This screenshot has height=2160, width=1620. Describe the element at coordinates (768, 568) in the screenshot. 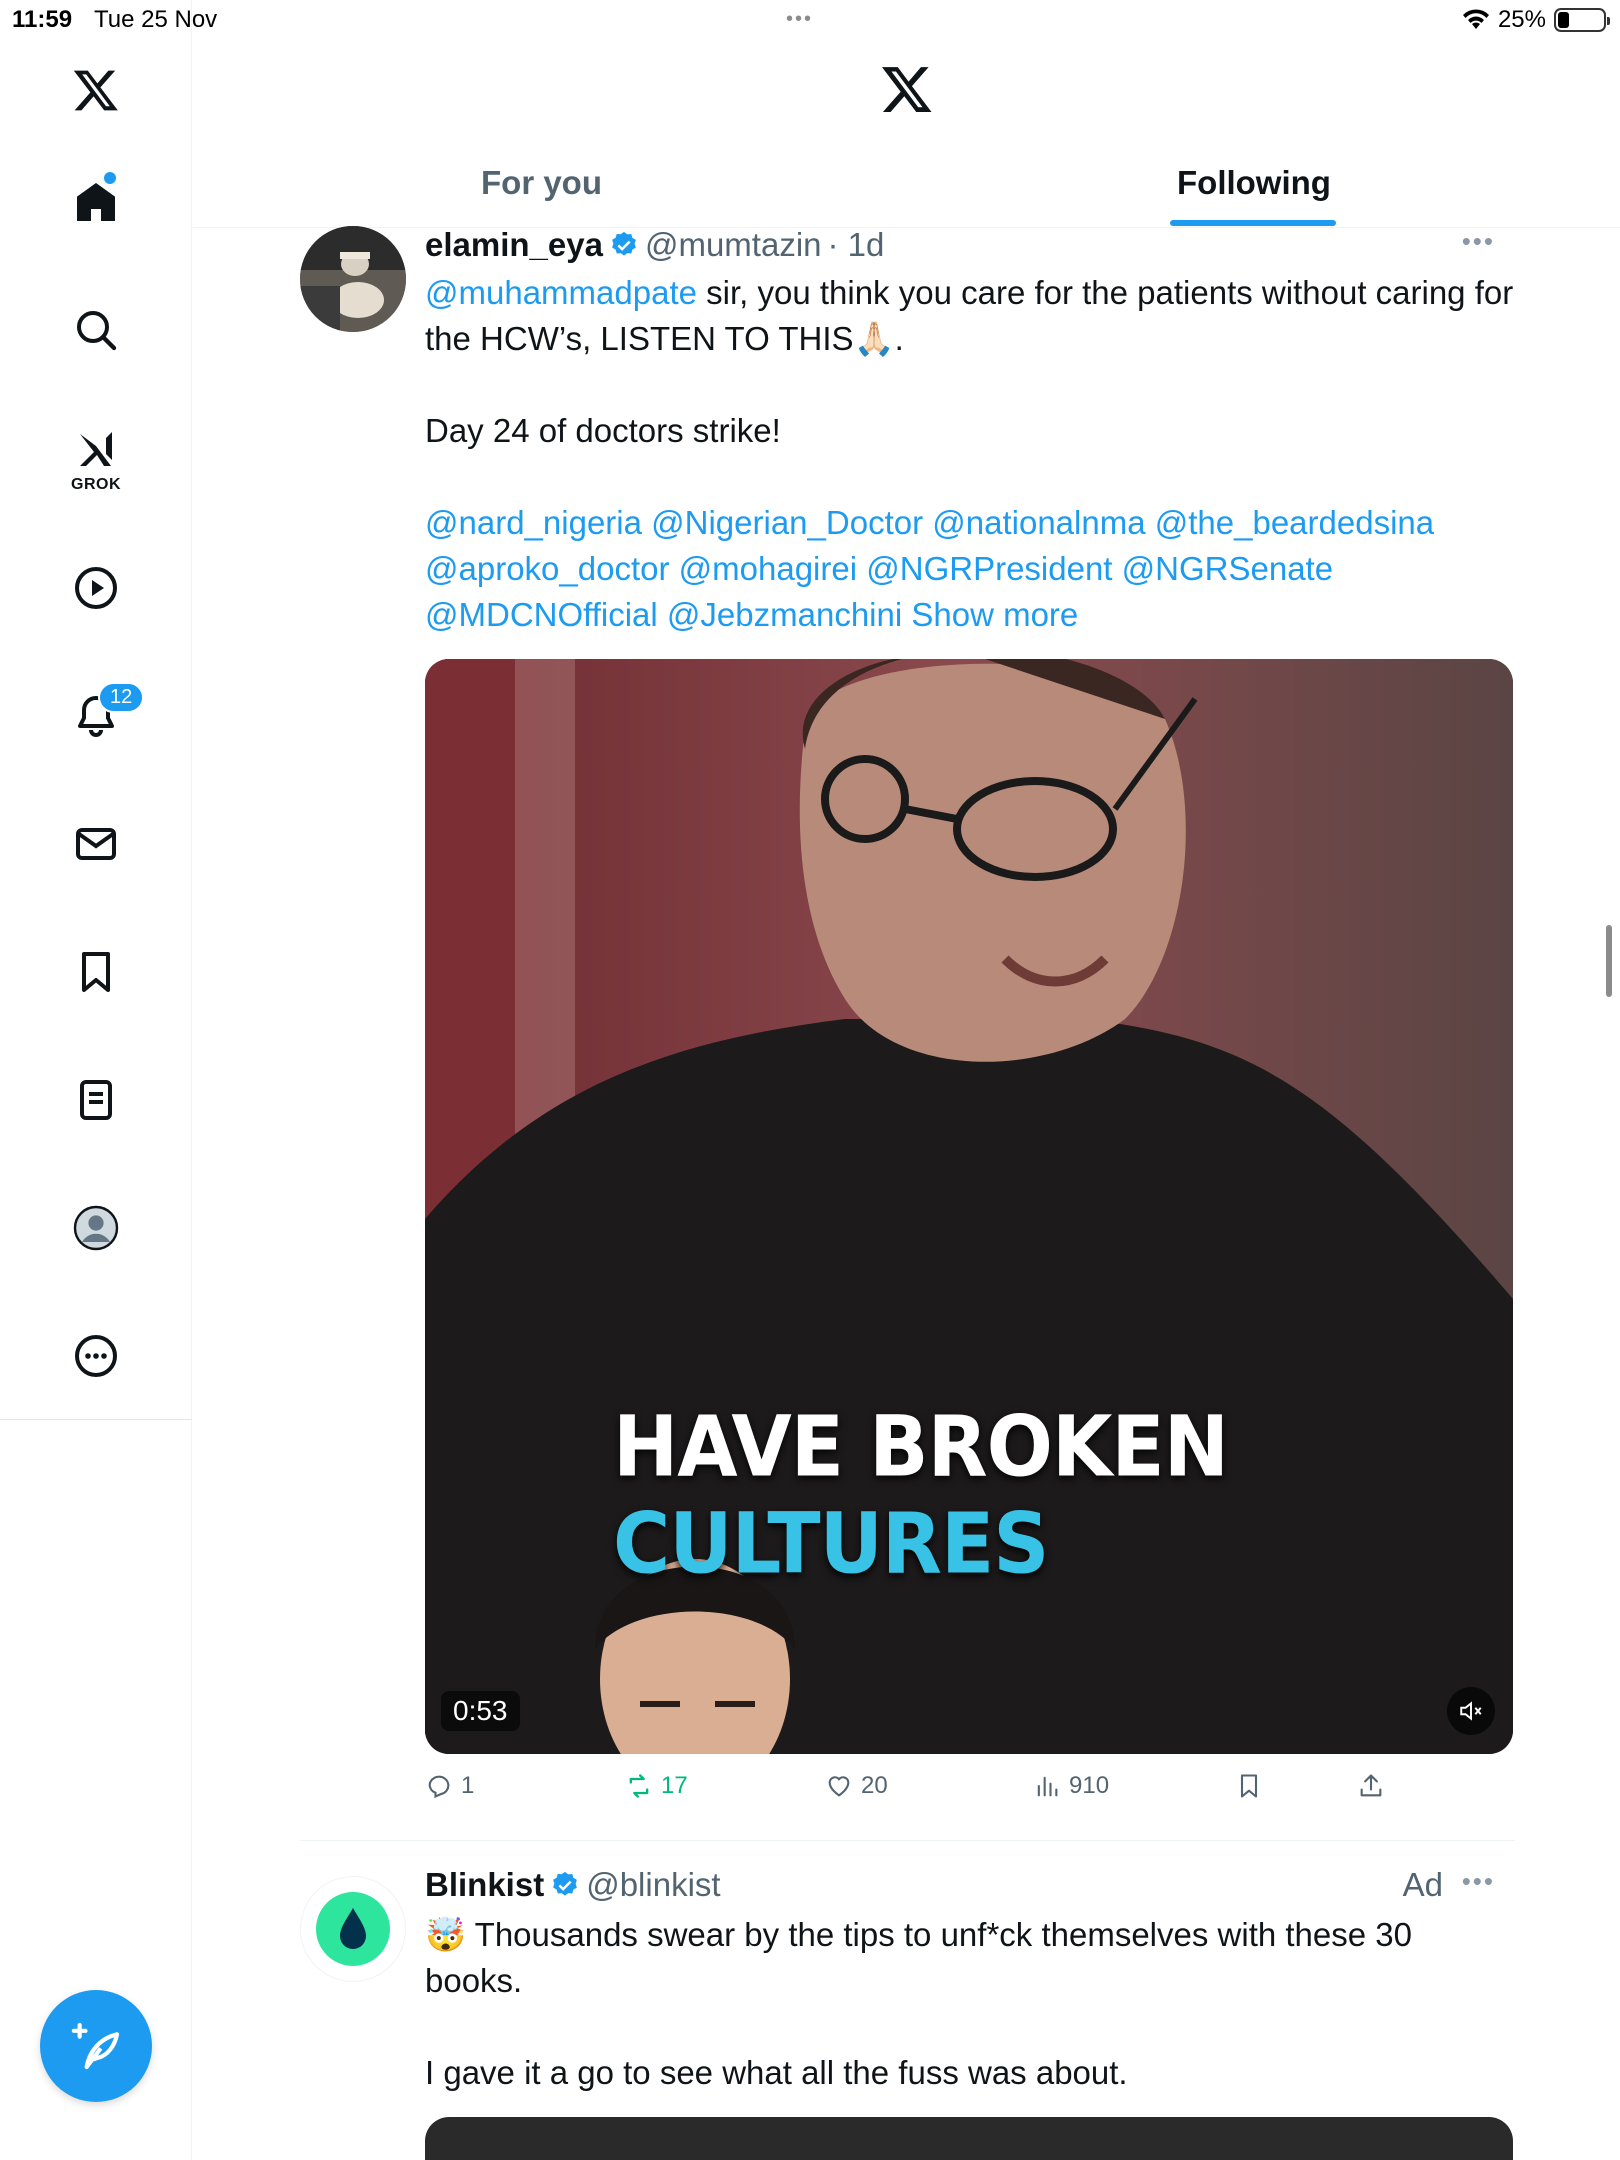

I see `mention-link: @mohagirei` at that location.